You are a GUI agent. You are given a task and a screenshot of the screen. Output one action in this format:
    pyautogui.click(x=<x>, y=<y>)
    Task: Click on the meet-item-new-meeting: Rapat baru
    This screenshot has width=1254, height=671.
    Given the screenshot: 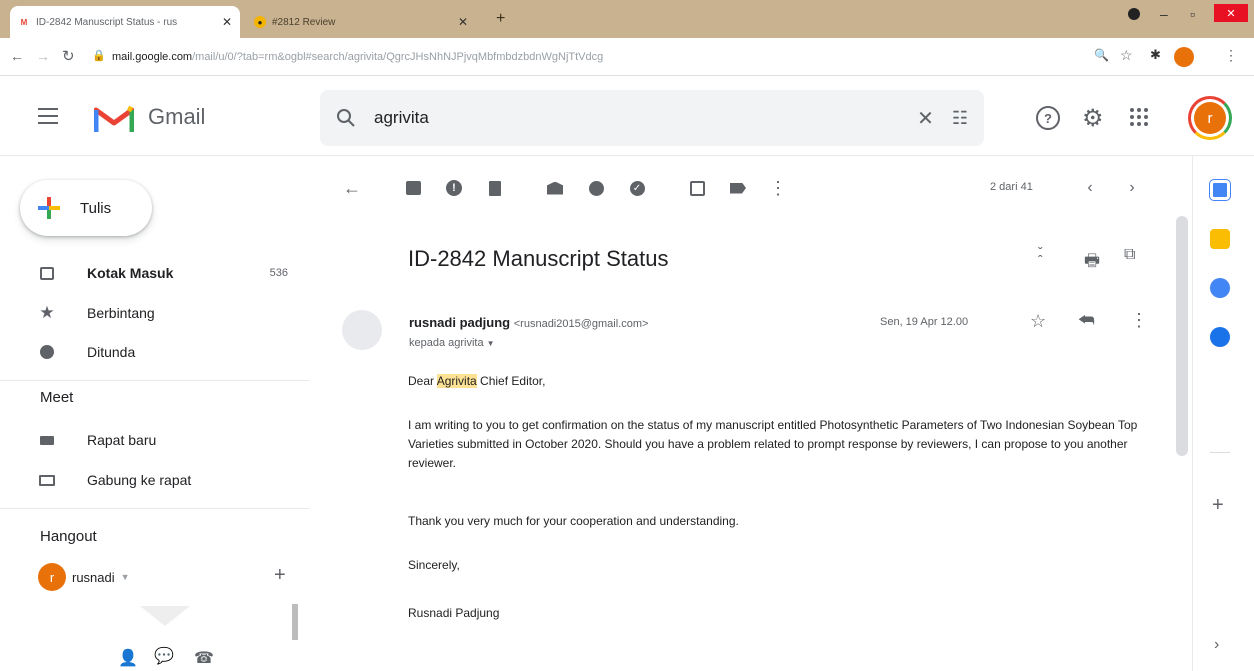 What is the action you would take?
    pyautogui.click(x=155, y=440)
    